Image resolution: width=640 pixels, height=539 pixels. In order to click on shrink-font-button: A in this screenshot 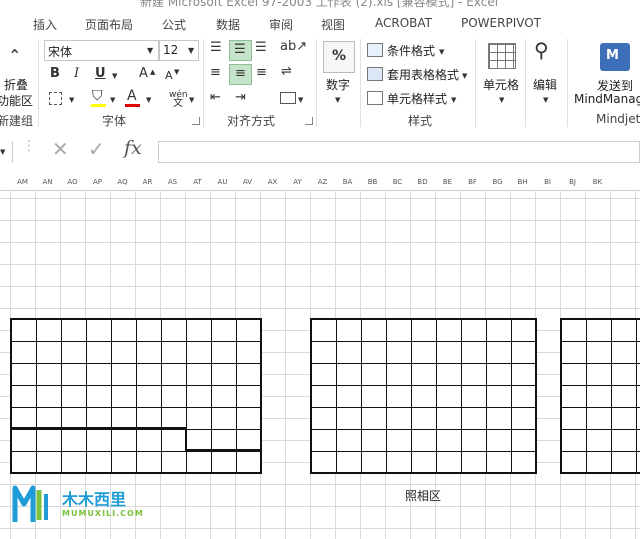, I will do `click(169, 76)`.